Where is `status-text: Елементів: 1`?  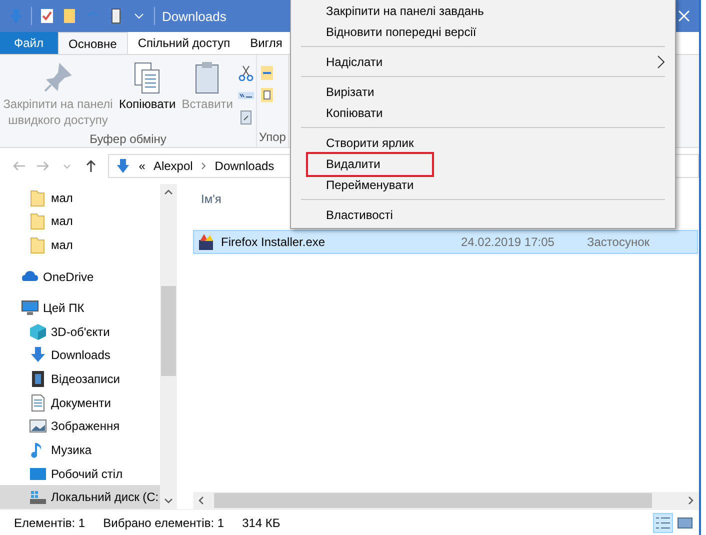
status-text: Елементів: 1 is located at coordinates (50, 523).